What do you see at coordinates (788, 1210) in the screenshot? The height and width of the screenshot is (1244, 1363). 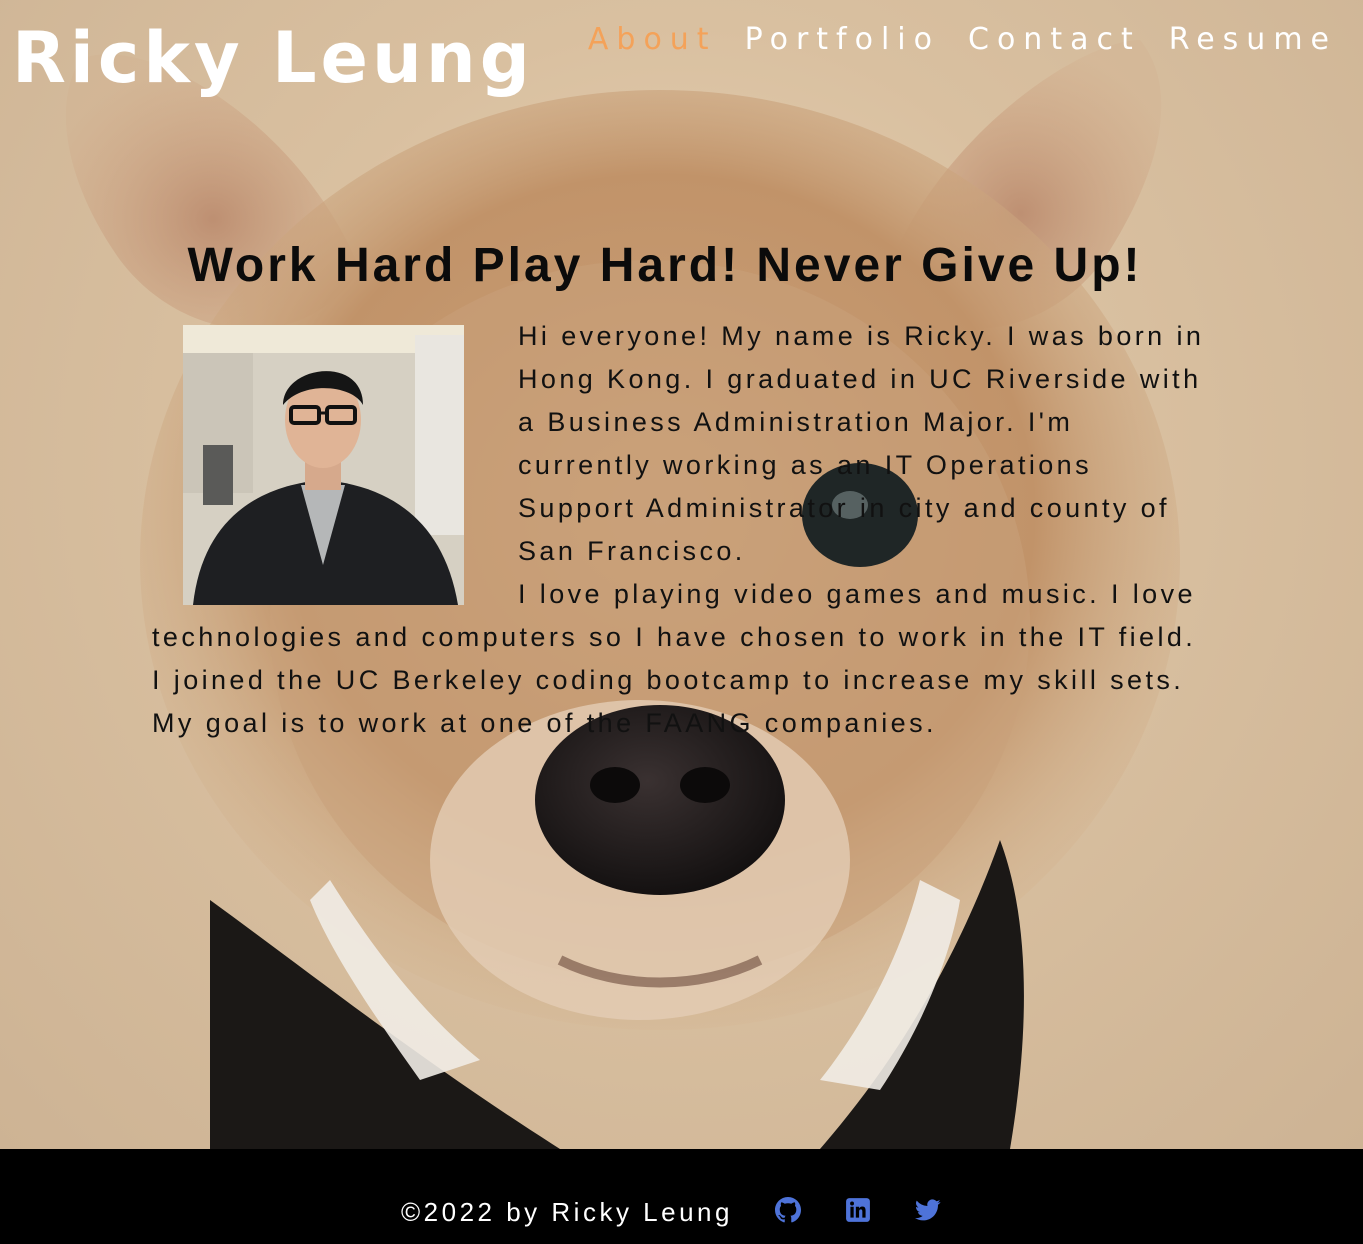 I see `github-icon` at bounding box center [788, 1210].